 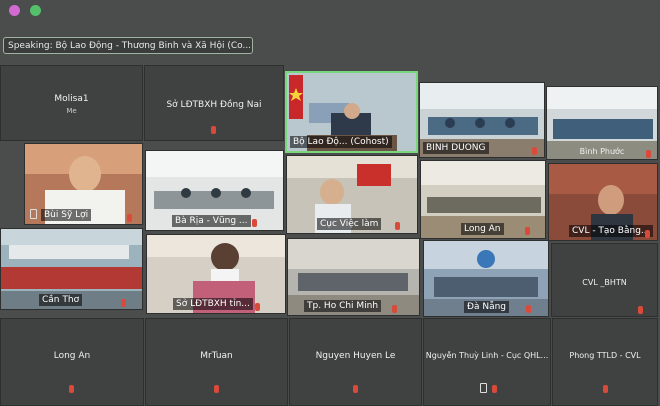 What do you see at coordinates (71, 269) in the screenshot?
I see `participant-tile-cantho: Cần Thơ` at bounding box center [71, 269].